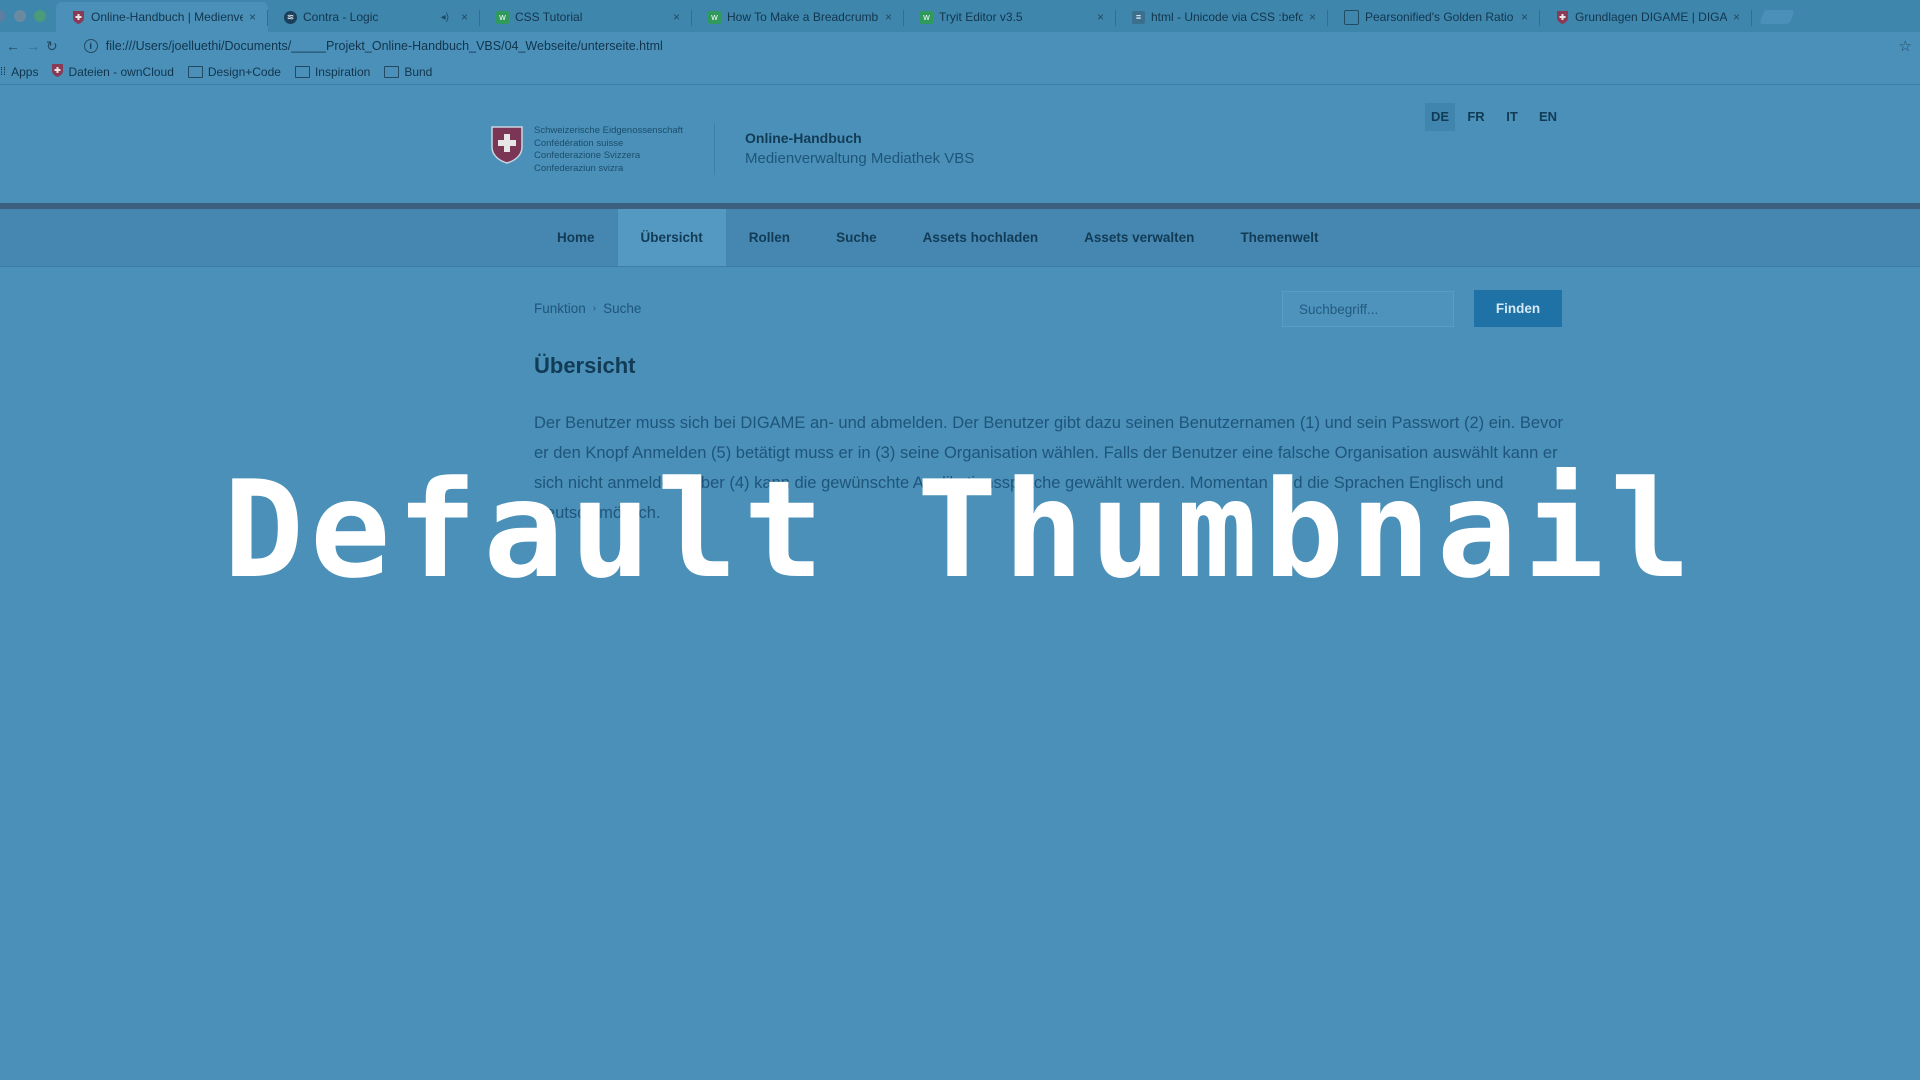 This screenshot has width=1920, height=1080. I want to click on bookmark-folder-inspiration: Inspiration, so click(332, 72).